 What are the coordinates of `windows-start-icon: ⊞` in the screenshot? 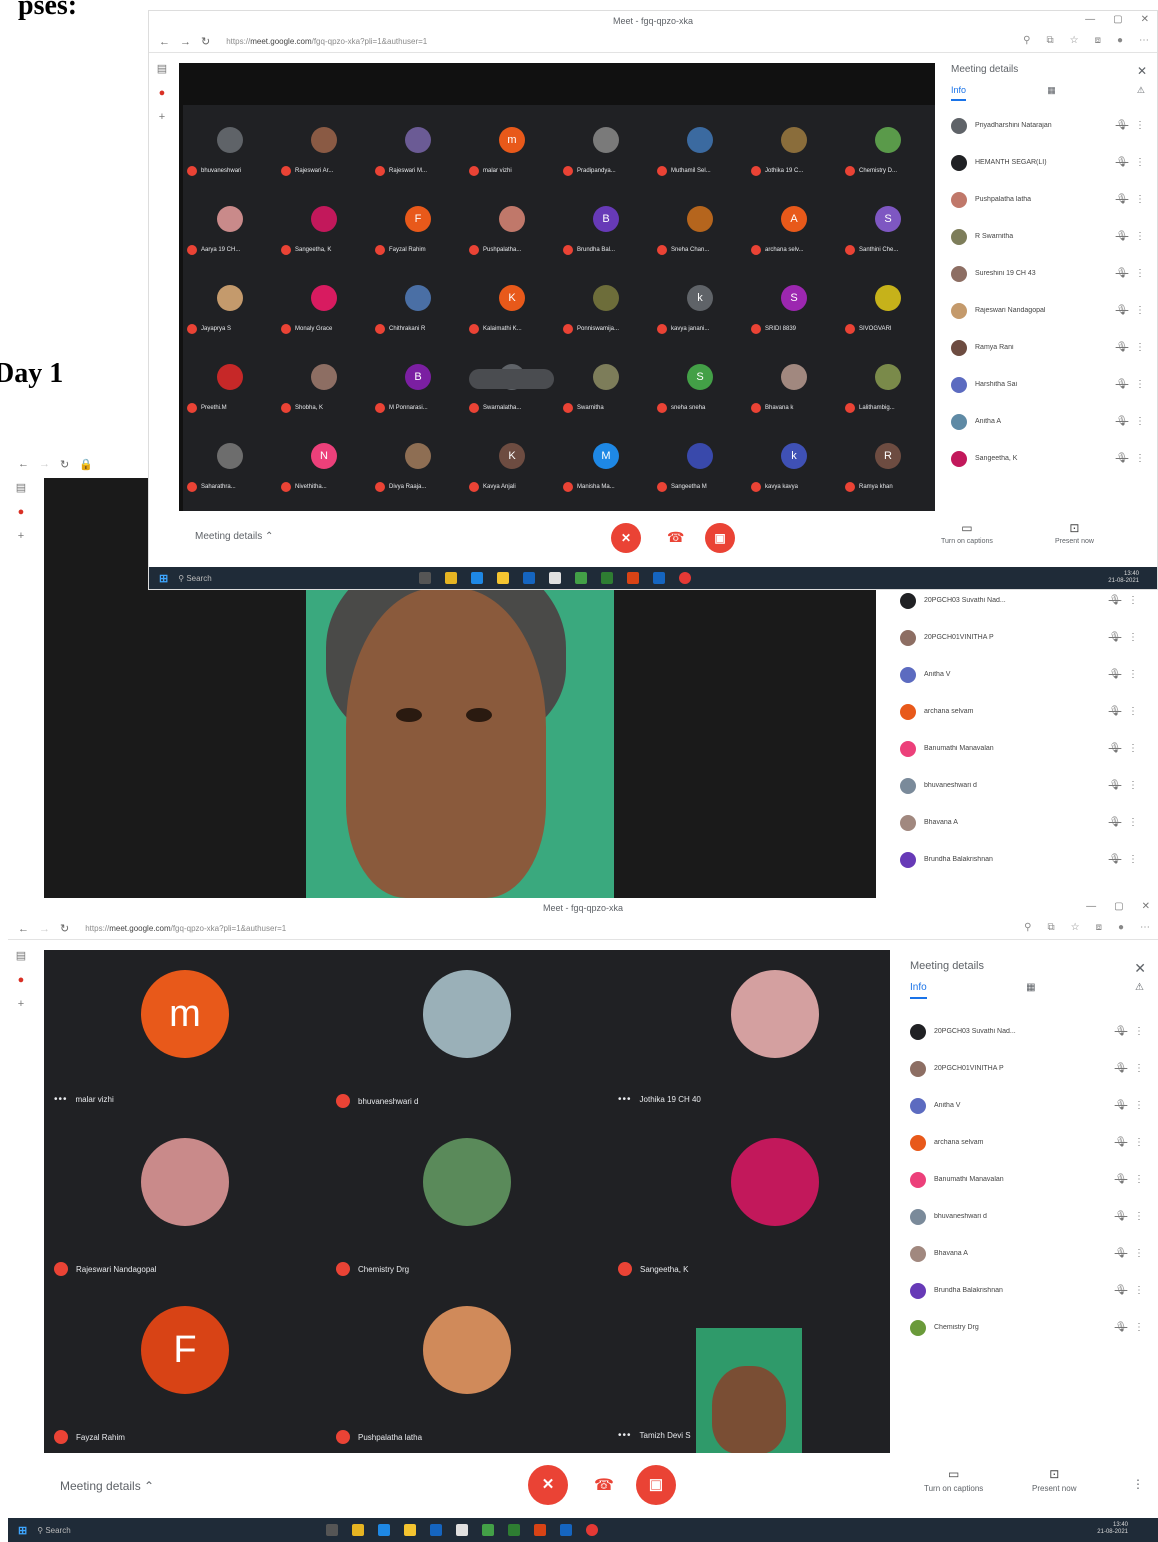 It's located at (22, 1530).